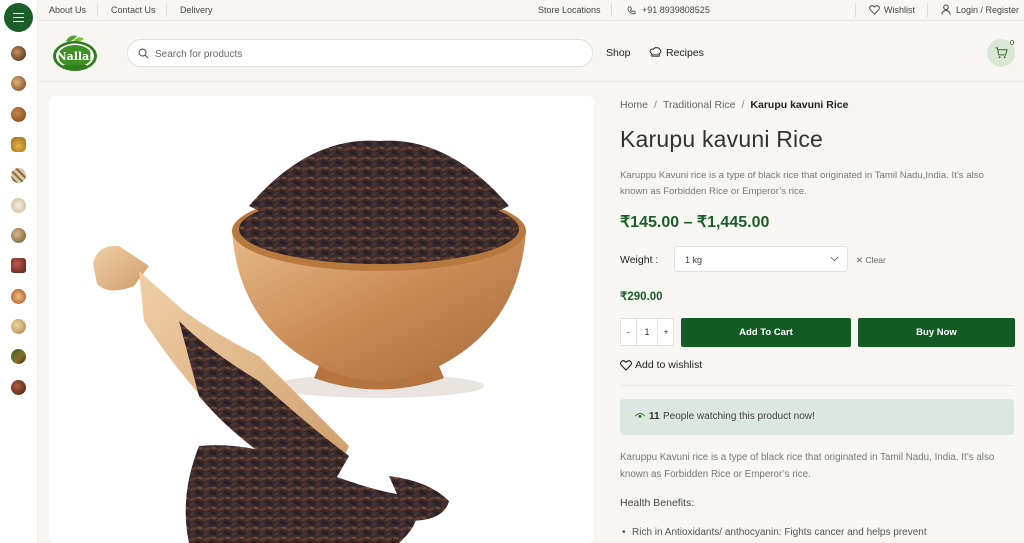  Describe the element at coordinates (766, 332) in the screenshot. I see `add-to-cart-button: Add To Cart` at that location.